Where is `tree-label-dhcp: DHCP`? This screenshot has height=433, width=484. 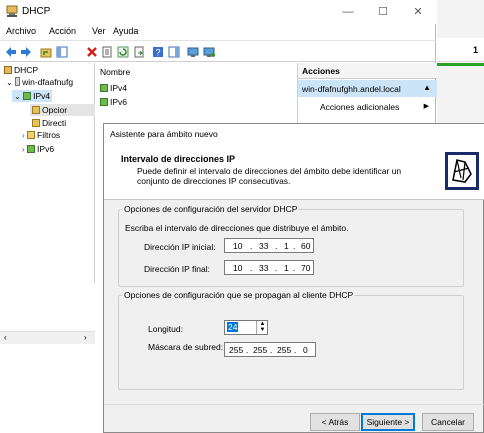
tree-label-dhcp: DHCP is located at coordinates (26, 70).